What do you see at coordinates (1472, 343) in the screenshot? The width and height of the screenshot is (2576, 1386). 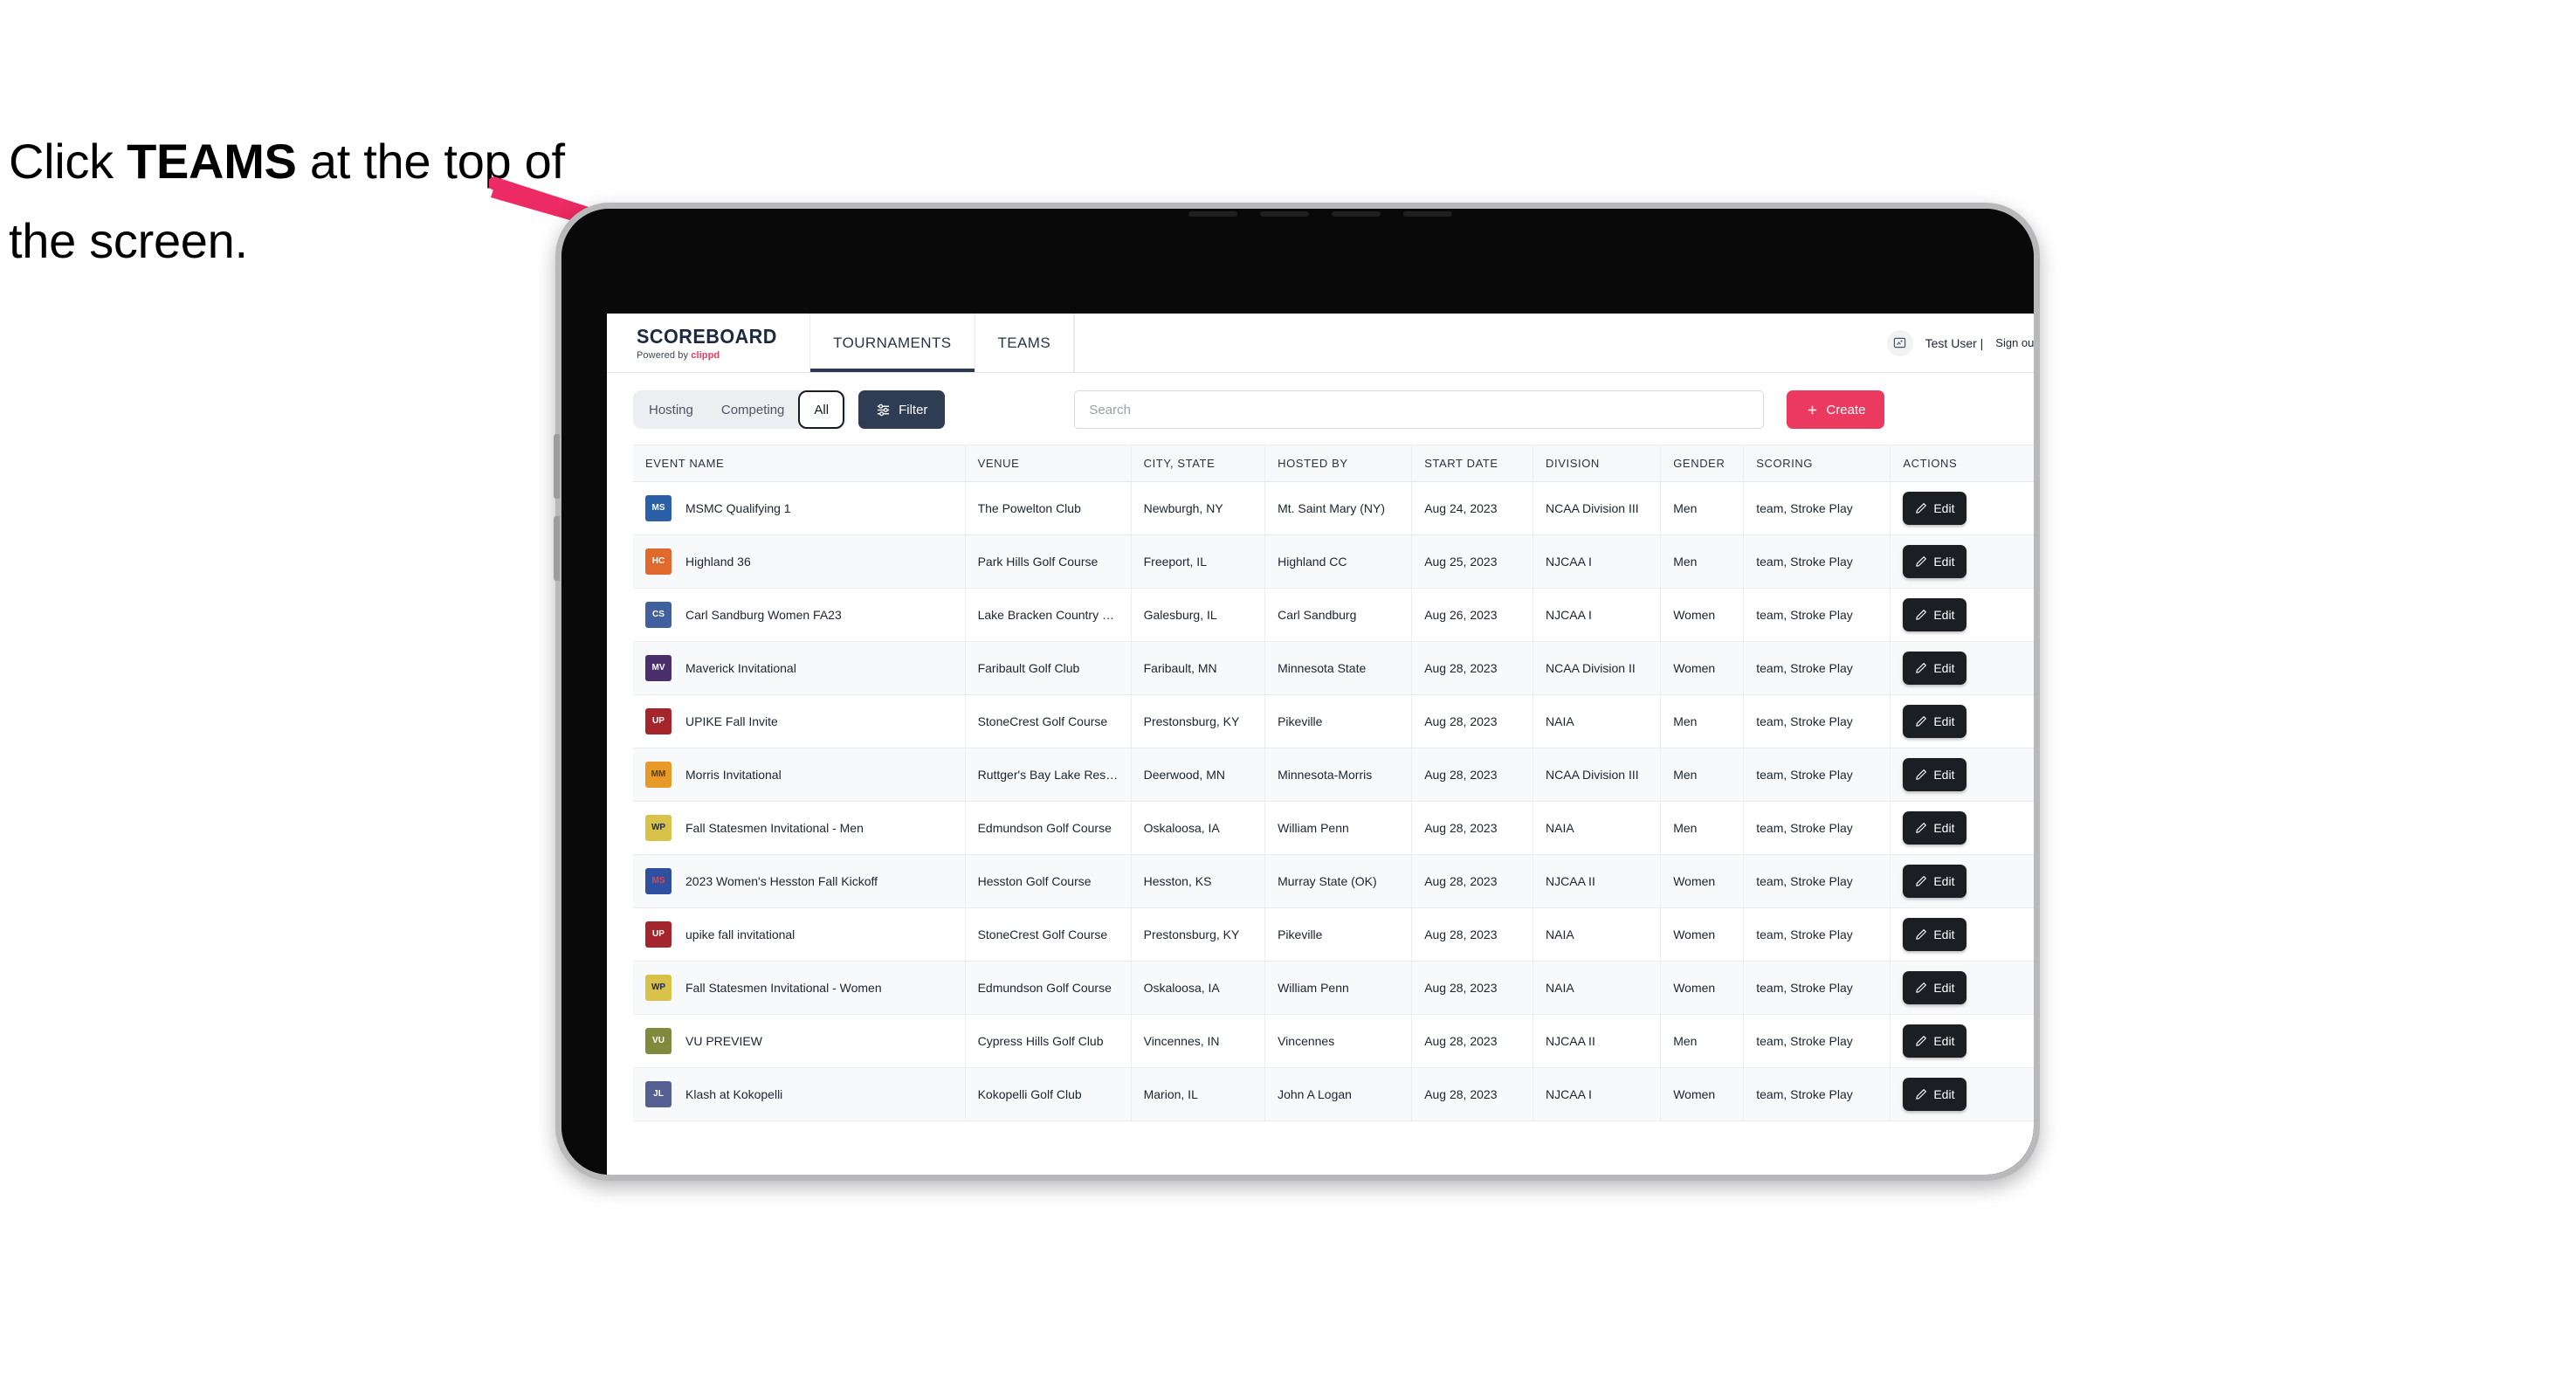 I see `nav-spacer` at bounding box center [1472, 343].